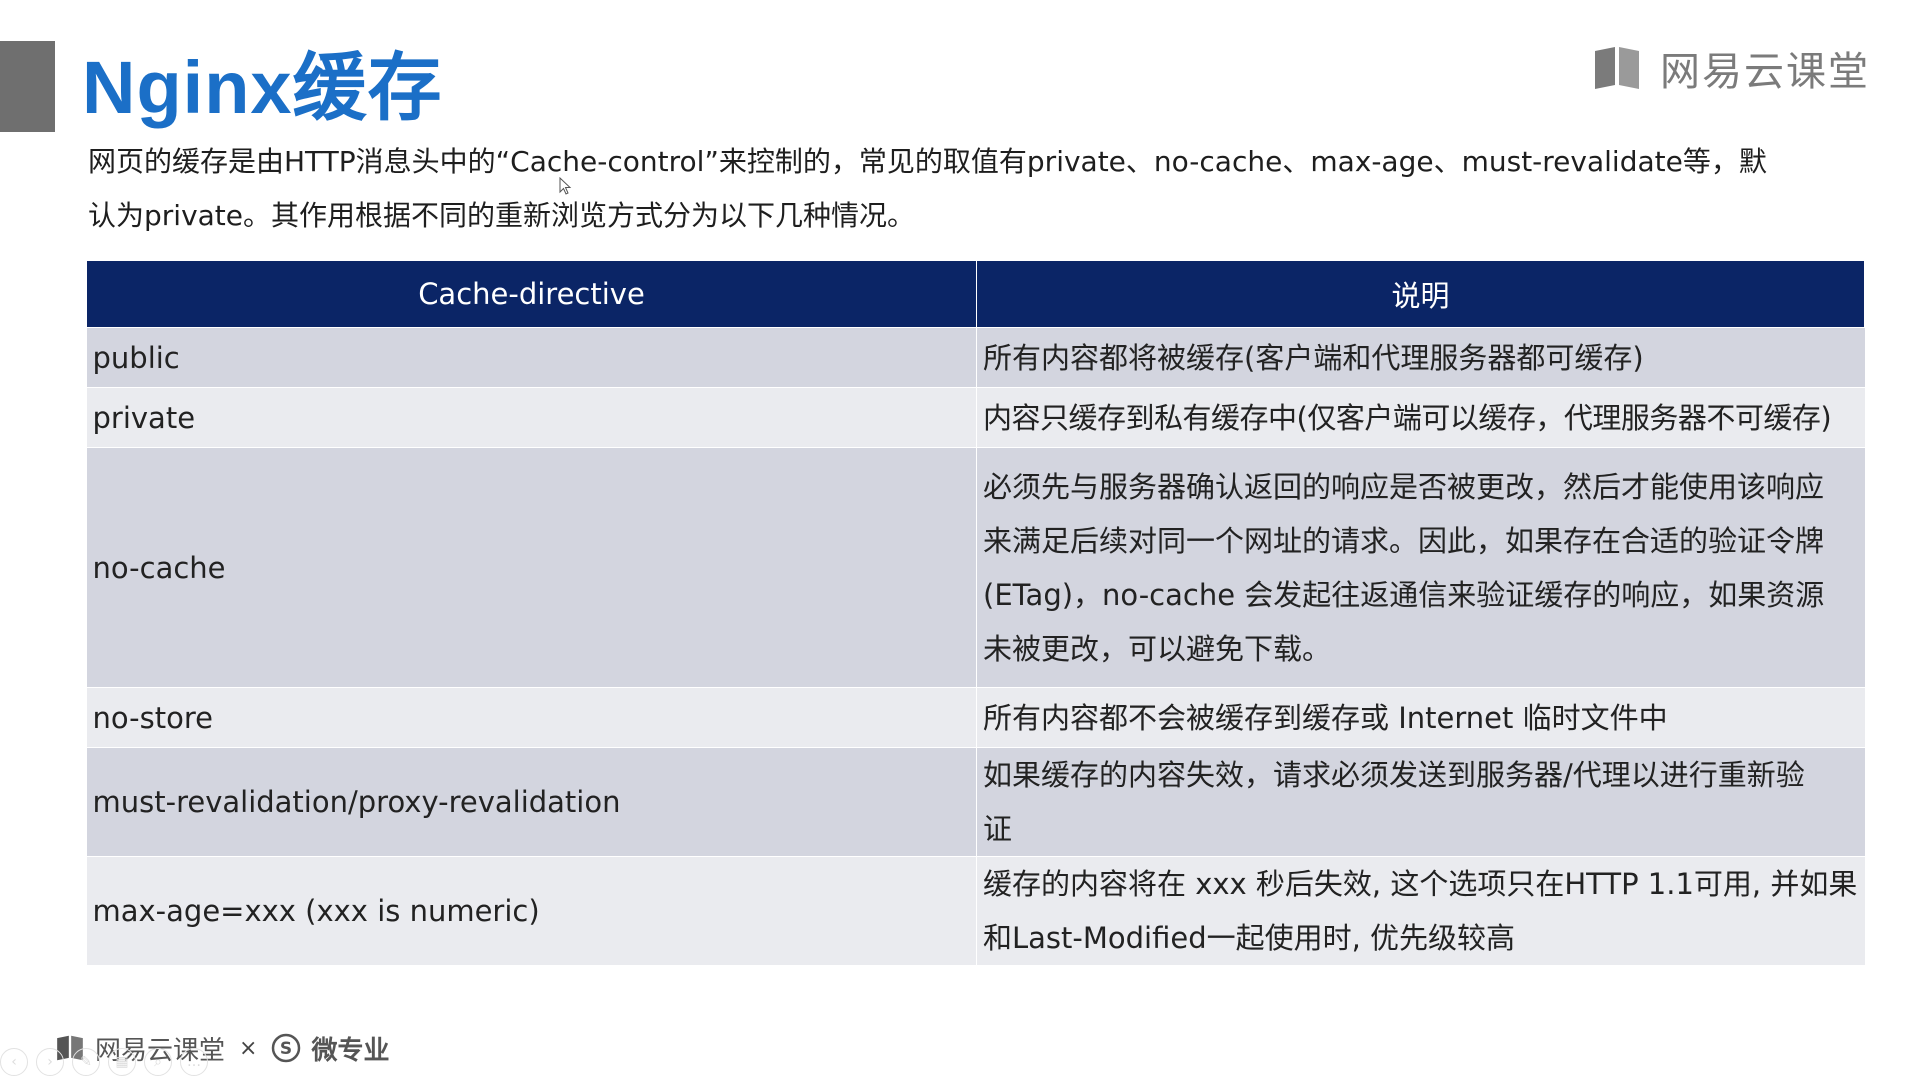 The width and height of the screenshot is (1910, 1076). I want to click on slide-accent-bar, so click(27, 86).